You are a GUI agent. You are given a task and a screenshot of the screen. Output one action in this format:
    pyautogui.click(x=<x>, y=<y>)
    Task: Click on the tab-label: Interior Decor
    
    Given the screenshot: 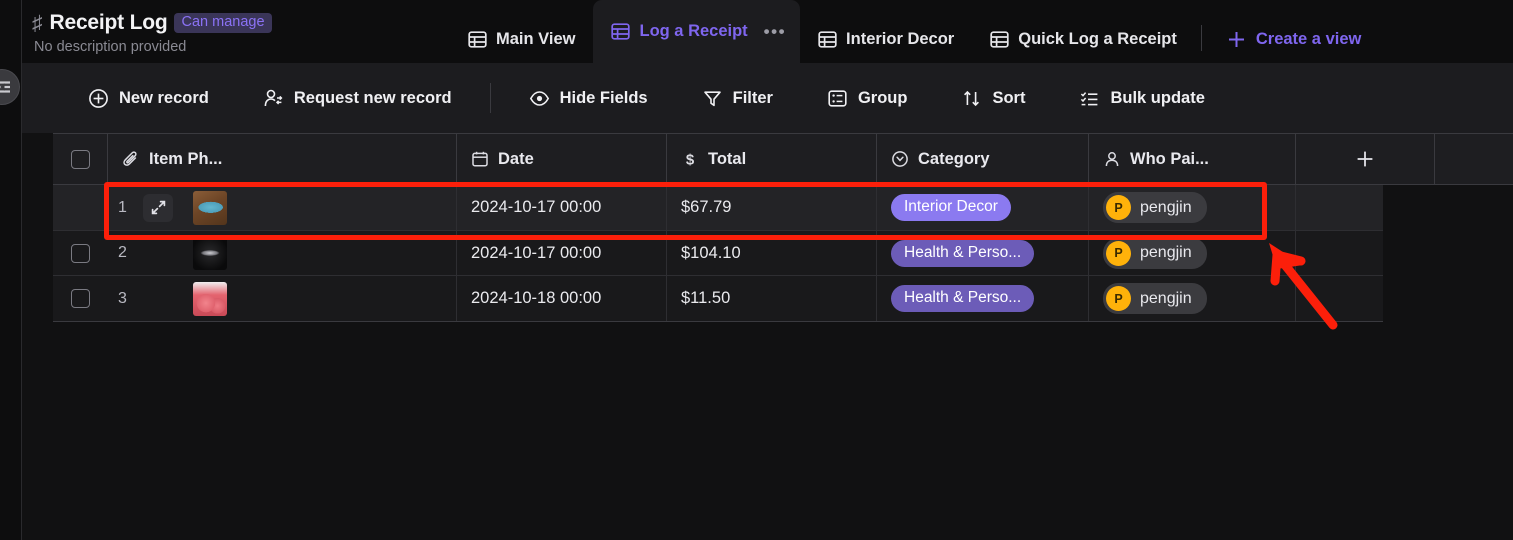 What is the action you would take?
    pyautogui.click(x=900, y=38)
    